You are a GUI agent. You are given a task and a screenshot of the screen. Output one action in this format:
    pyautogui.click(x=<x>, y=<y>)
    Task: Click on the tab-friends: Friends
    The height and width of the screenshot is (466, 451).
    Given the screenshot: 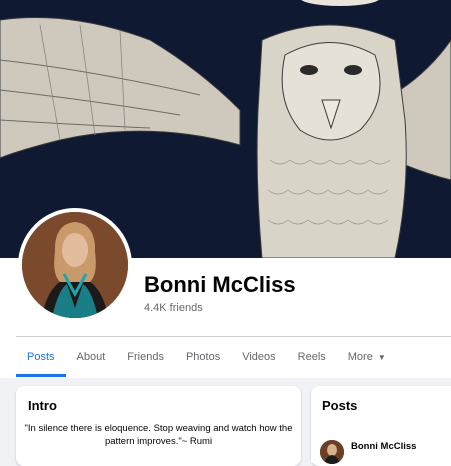 What is the action you would take?
    pyautogui.click(x=145, y=357)
    